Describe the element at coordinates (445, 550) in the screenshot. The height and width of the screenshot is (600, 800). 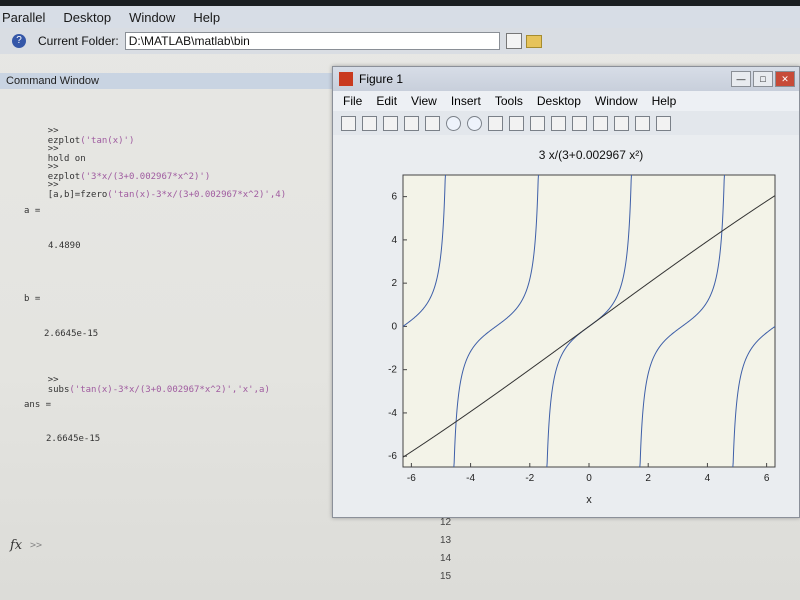
I see `editor-line-numbers: 12 13 14 15` at that location.